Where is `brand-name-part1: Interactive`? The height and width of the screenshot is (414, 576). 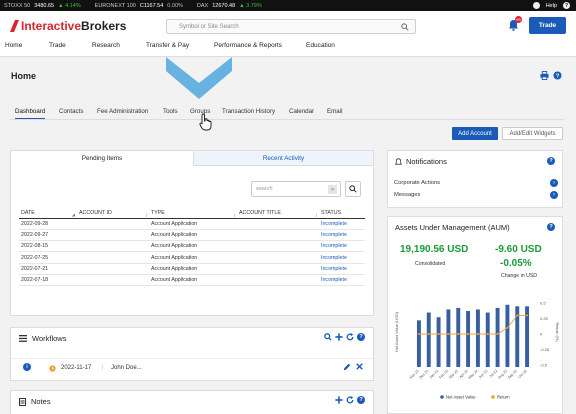
brand-name-part1: Interactive is located at coordinates (51, 26).